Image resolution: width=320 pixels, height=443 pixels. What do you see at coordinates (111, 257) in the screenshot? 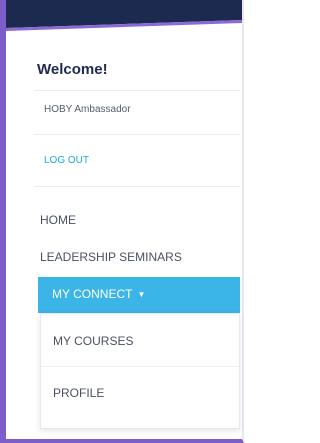
I see `nav-leadership-seminars-link: LEADERSHIP SEMINARS` at bounding box center [111, 257].